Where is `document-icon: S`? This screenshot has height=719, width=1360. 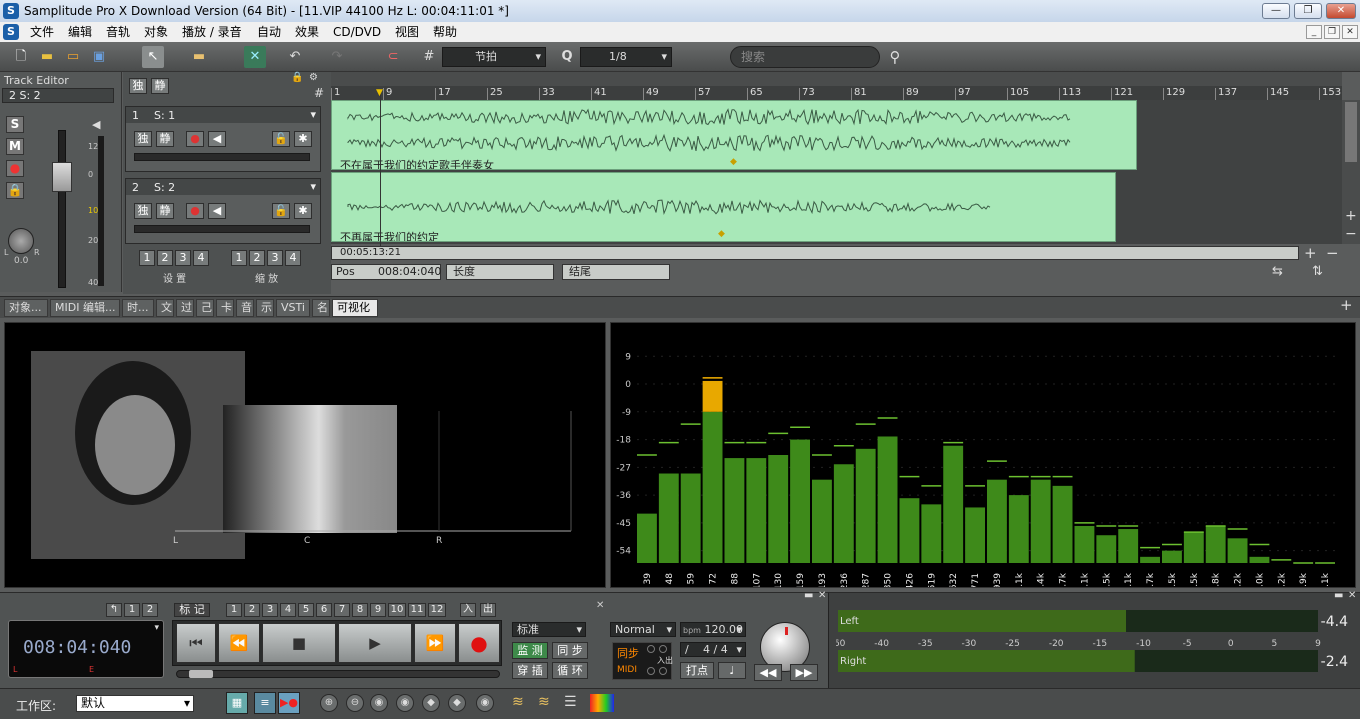
document-icon: S is located at coordinates (11, 32).